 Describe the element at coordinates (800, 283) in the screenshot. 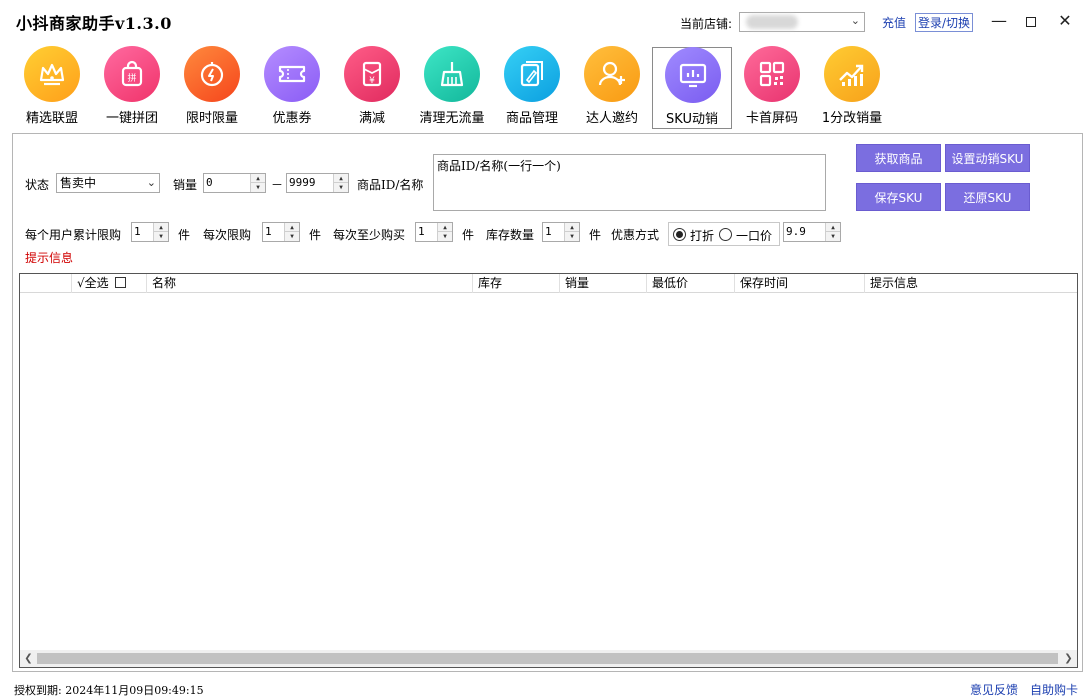

I see `column-header-save-time: 保存时间` at that location.